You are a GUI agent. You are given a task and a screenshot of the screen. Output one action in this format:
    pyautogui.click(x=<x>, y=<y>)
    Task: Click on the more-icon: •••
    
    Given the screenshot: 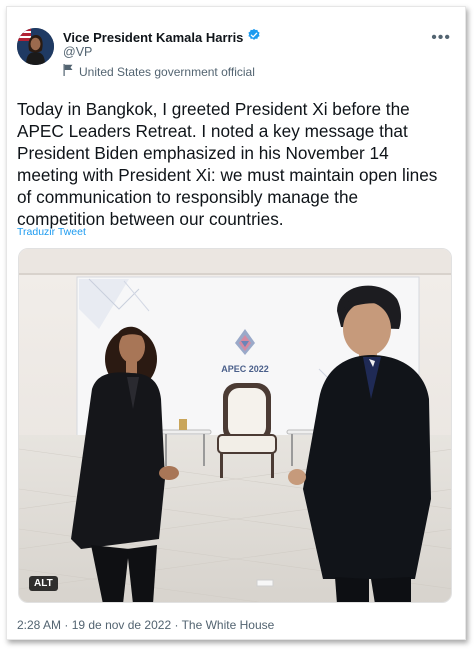 What is the action you would take?
    pyautogui.click(x=441, y=38)
    